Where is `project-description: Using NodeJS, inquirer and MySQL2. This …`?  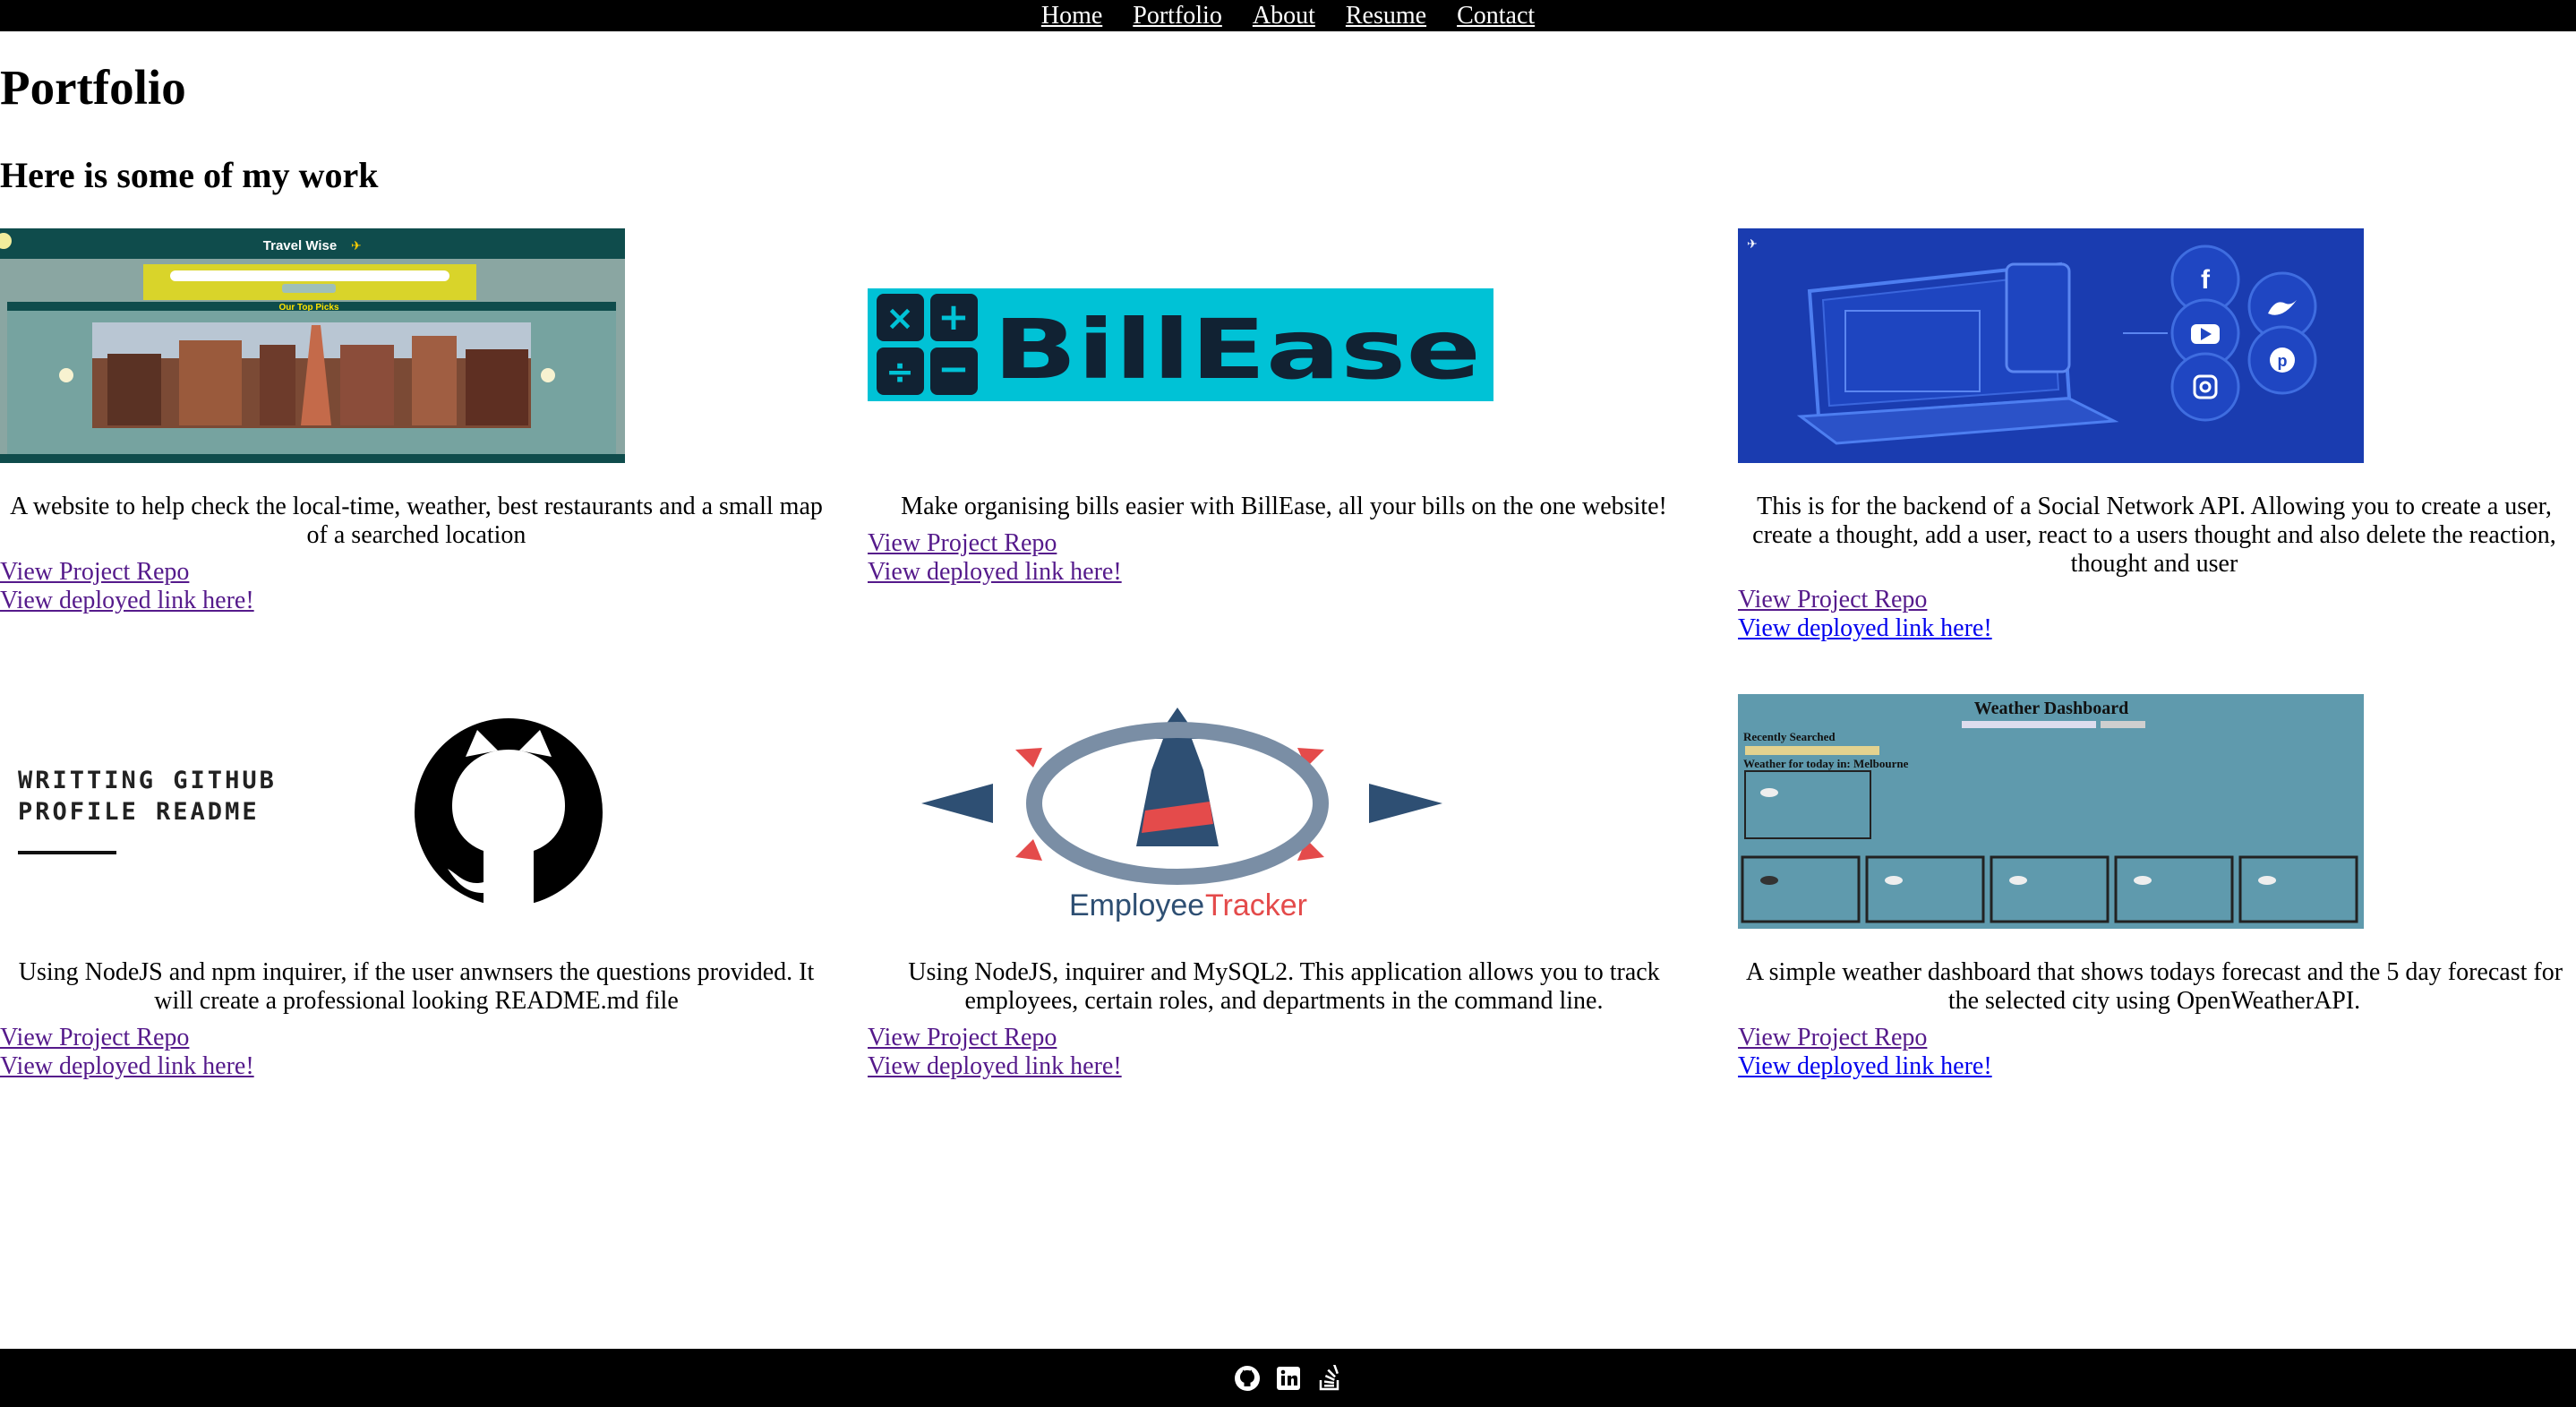
project-description: Using NodeJS, inquirer and MySQL2. This … is located at coordinates (1284, 987).